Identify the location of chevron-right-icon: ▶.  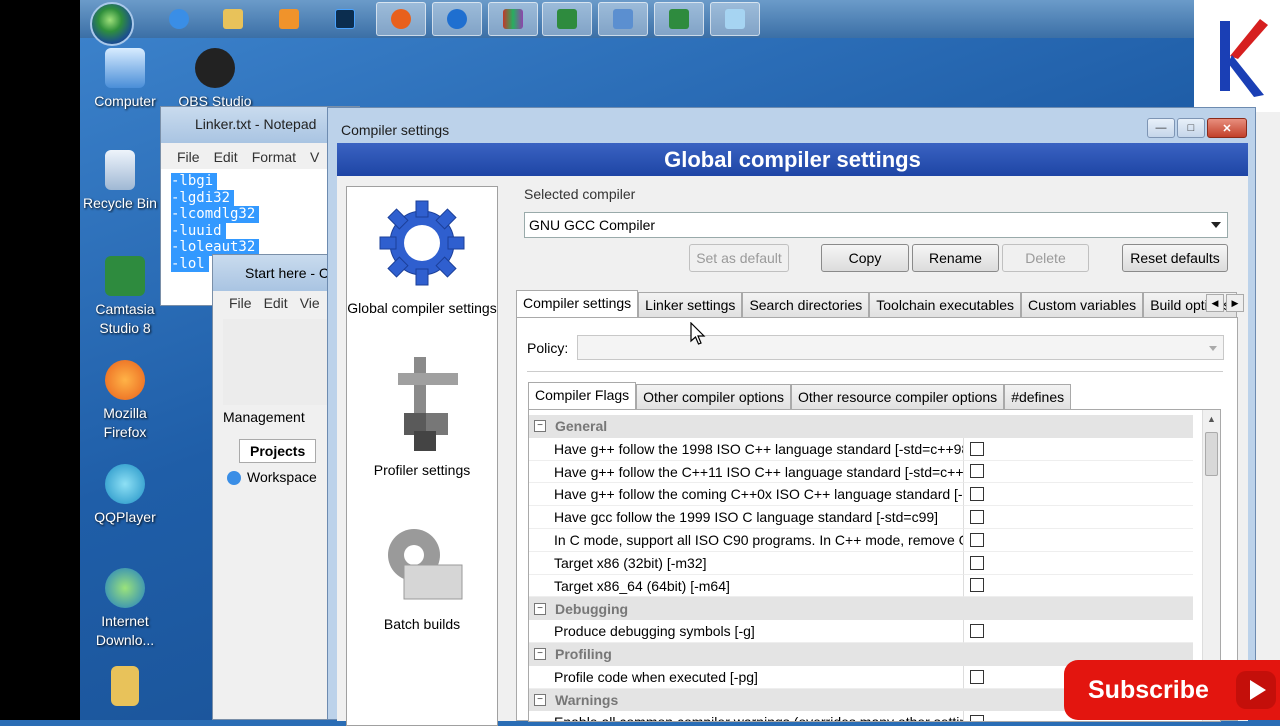
(1235, 303).